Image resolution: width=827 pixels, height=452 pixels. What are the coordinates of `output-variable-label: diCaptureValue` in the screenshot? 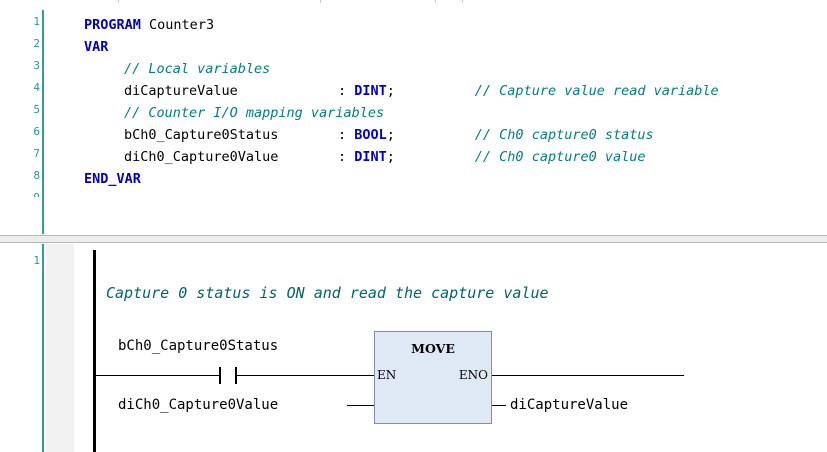 It's located at (569, 405).